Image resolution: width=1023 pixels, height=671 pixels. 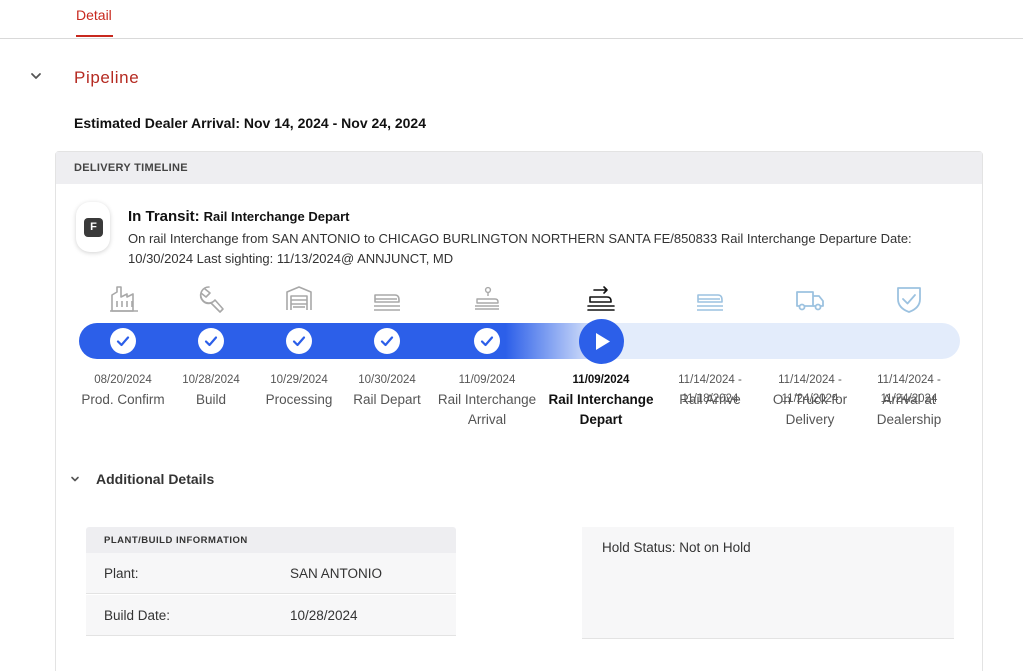 I want to click on rail-arrive-icon, so click(x=710, y=299).